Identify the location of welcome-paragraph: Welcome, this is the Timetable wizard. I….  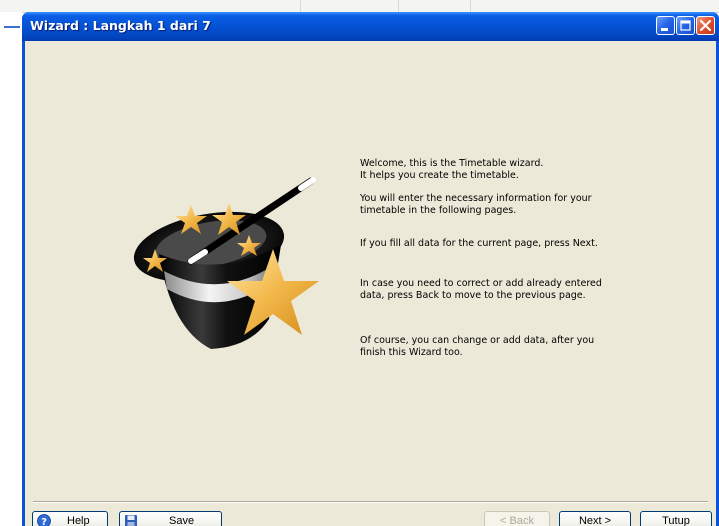
(495, 169).